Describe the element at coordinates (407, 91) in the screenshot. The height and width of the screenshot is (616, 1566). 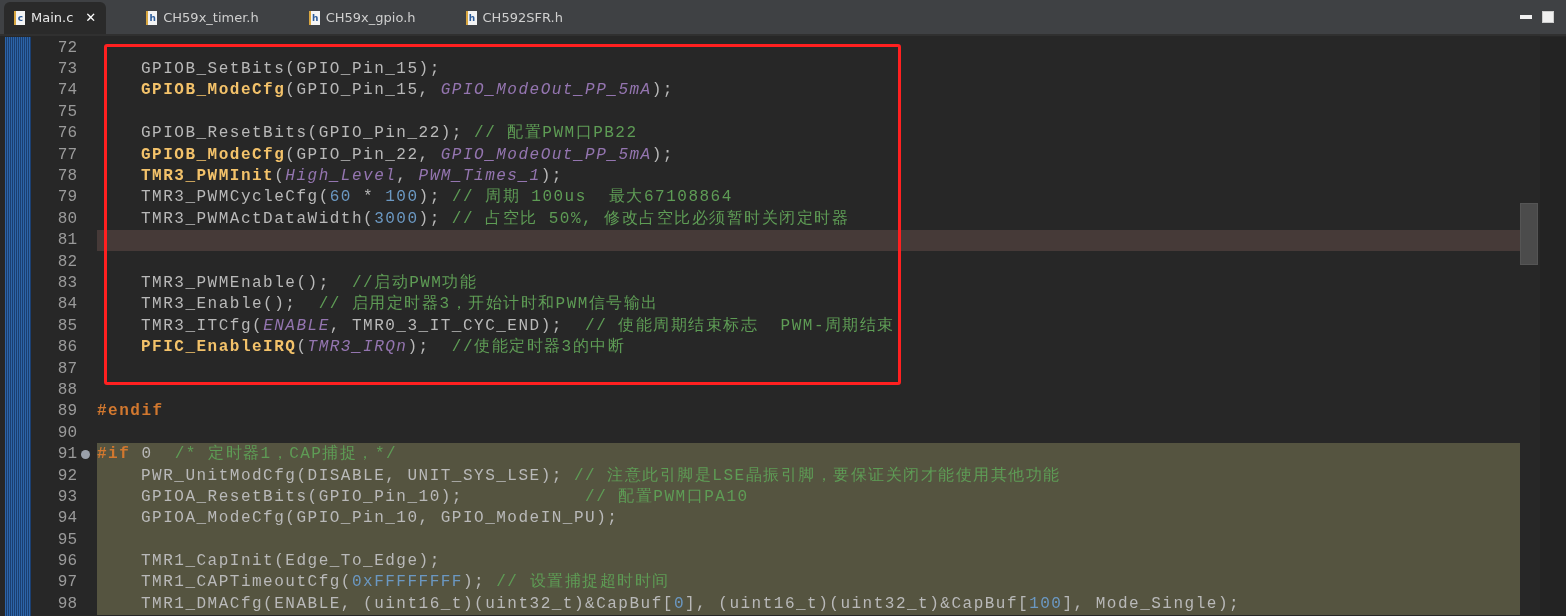
I see `code-line: GPIOB_ModeCfg(GPIO_Pin_15, GPIO_ModeOut_PP_5mA);` at that location.